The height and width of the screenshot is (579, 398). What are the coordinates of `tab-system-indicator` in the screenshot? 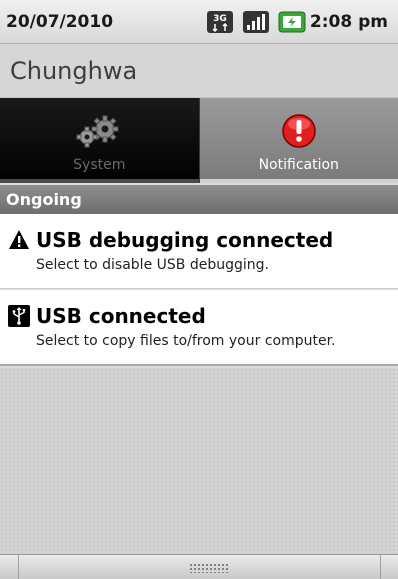 It's located at (99, 181).